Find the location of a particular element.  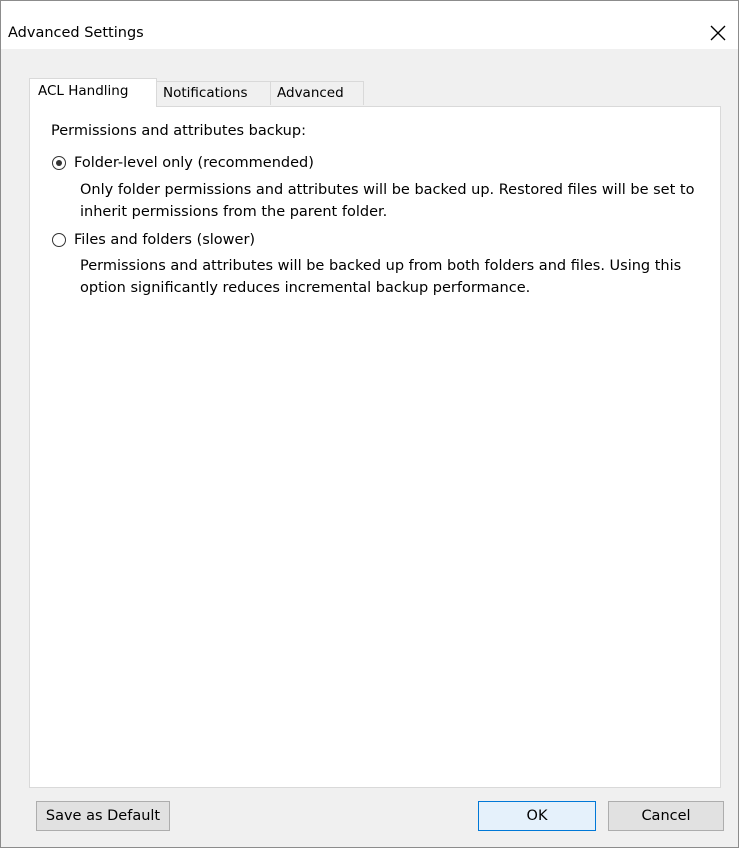

close-icon is located at coordinates (718, 33).